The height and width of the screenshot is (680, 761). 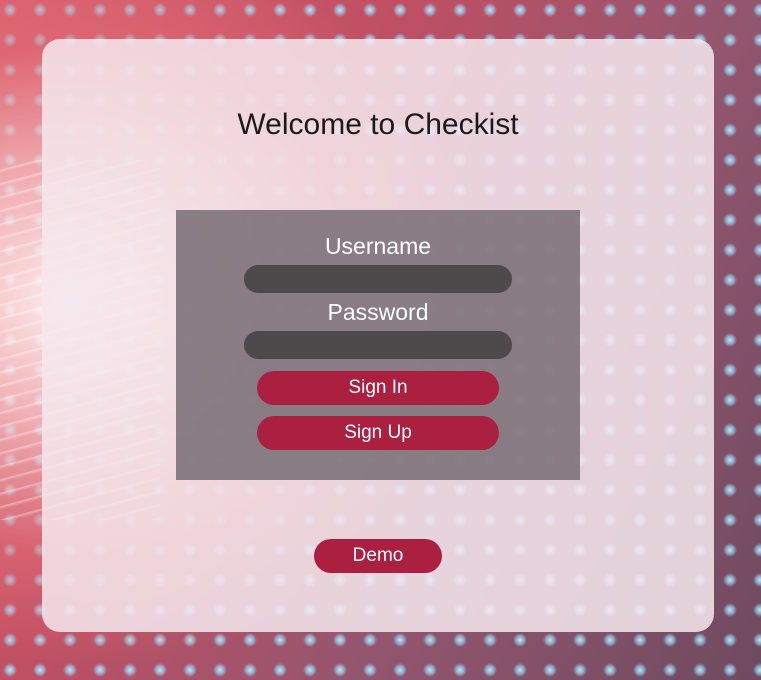 I want to click on sign-in-button: Sign In, so click(x=378, y=388).